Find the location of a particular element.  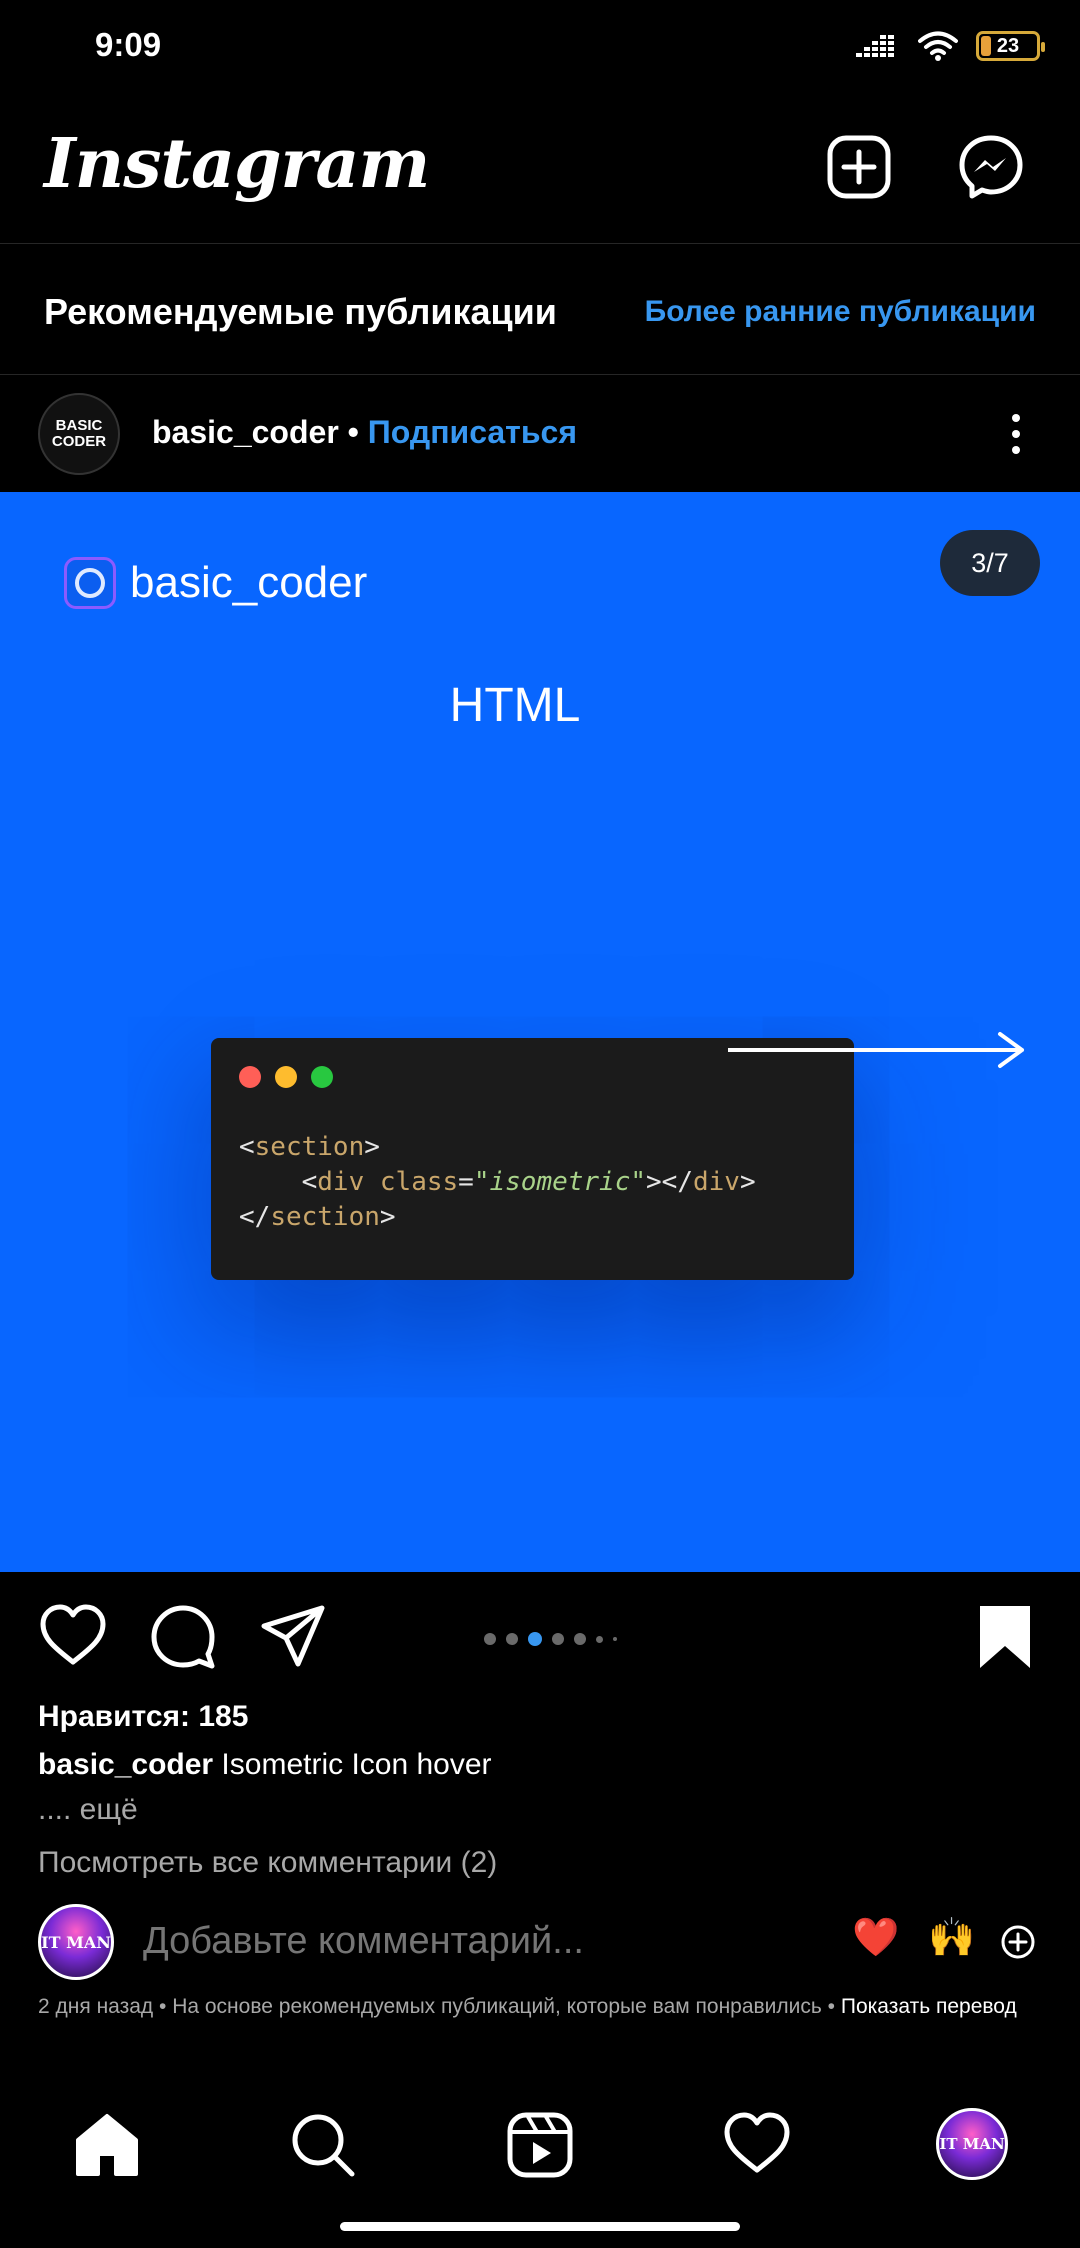

close-dot-icon is located at coordinates (250, 1077).